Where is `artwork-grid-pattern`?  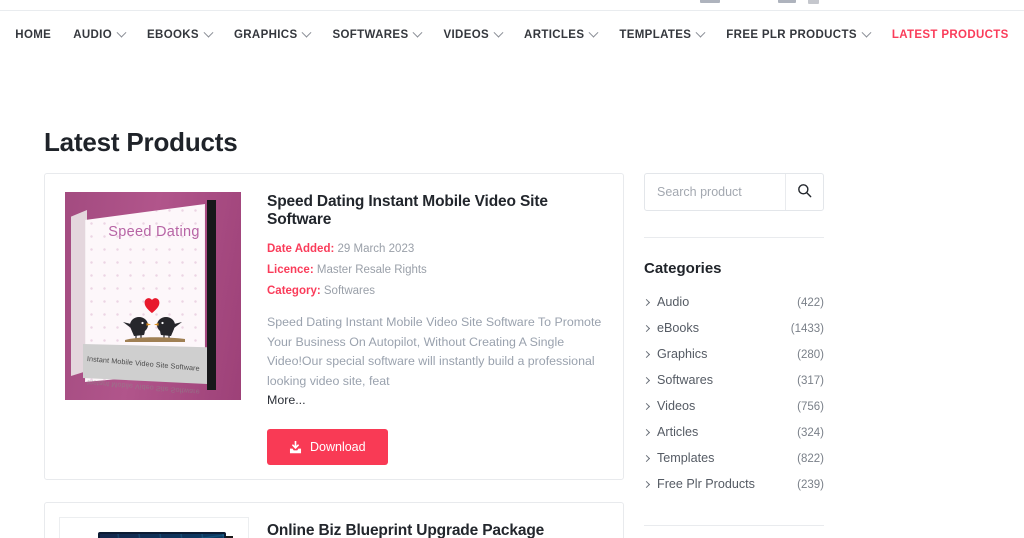
artwork-grid-pattern is located at coordinates (162, 536).